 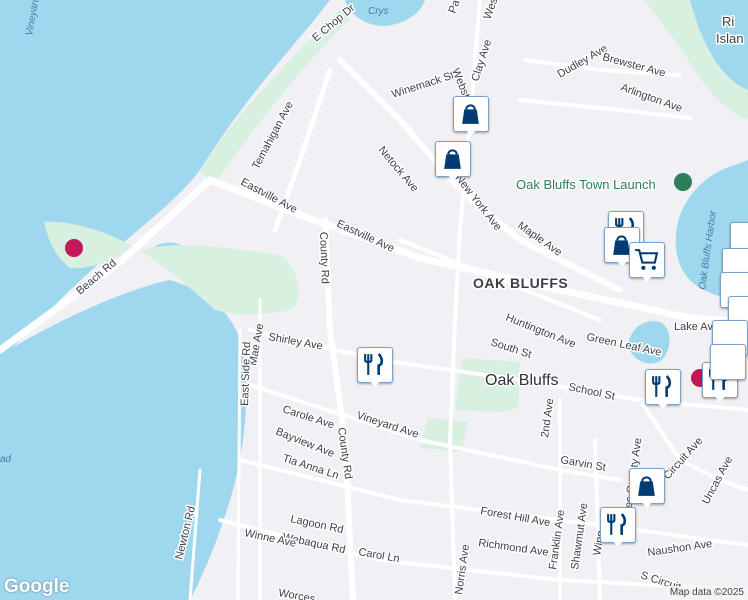 What do you see at coordinates (422, 84) in the screenshot?
I see `label-winemack-st: Winemack St` at bounding box center [422, 84].